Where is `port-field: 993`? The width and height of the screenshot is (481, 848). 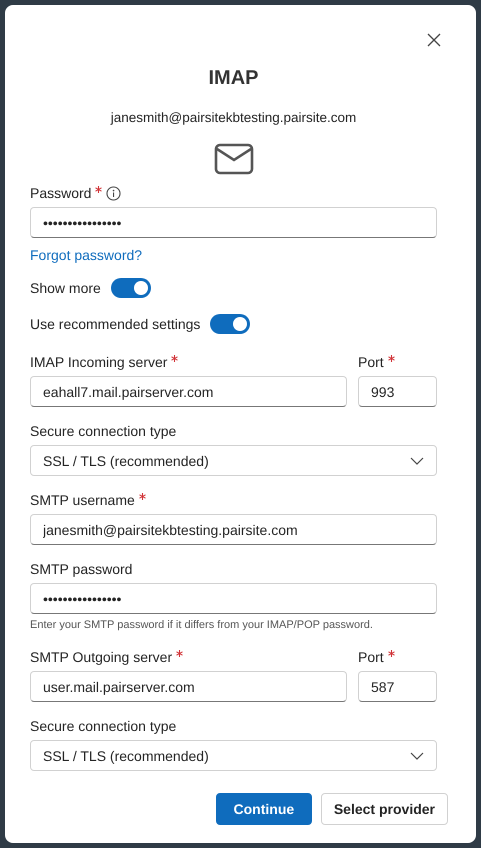
port-field: 993 is located at coordinates (397, 391).